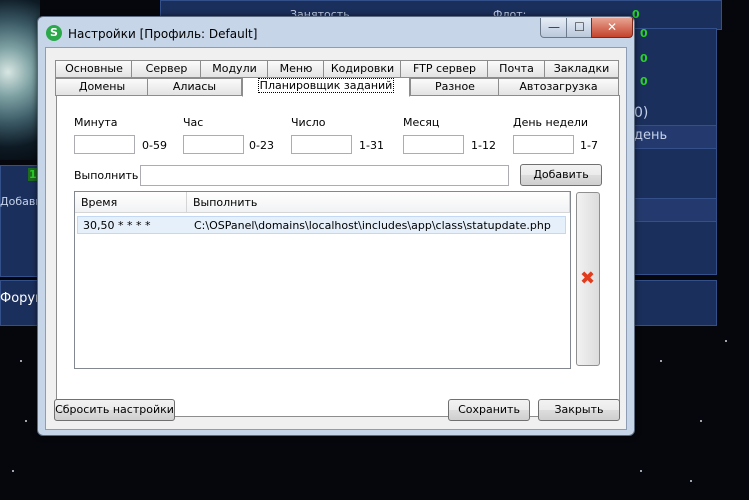  I want to click on tab-mail: Почта, so click(516, 69).